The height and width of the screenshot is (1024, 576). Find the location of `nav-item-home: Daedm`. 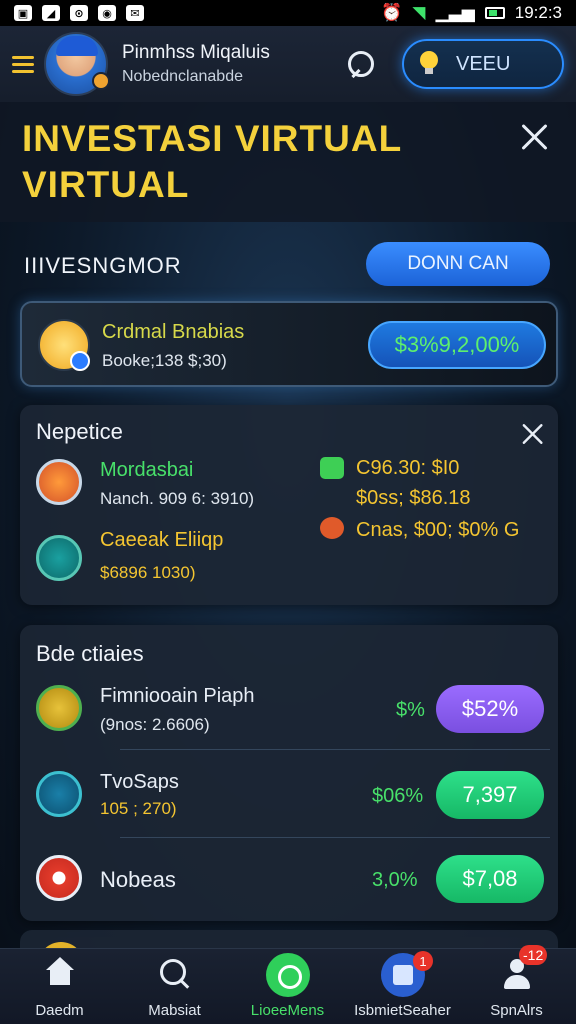

nav-item-home: Daedm is located at coordinates (59, 986).